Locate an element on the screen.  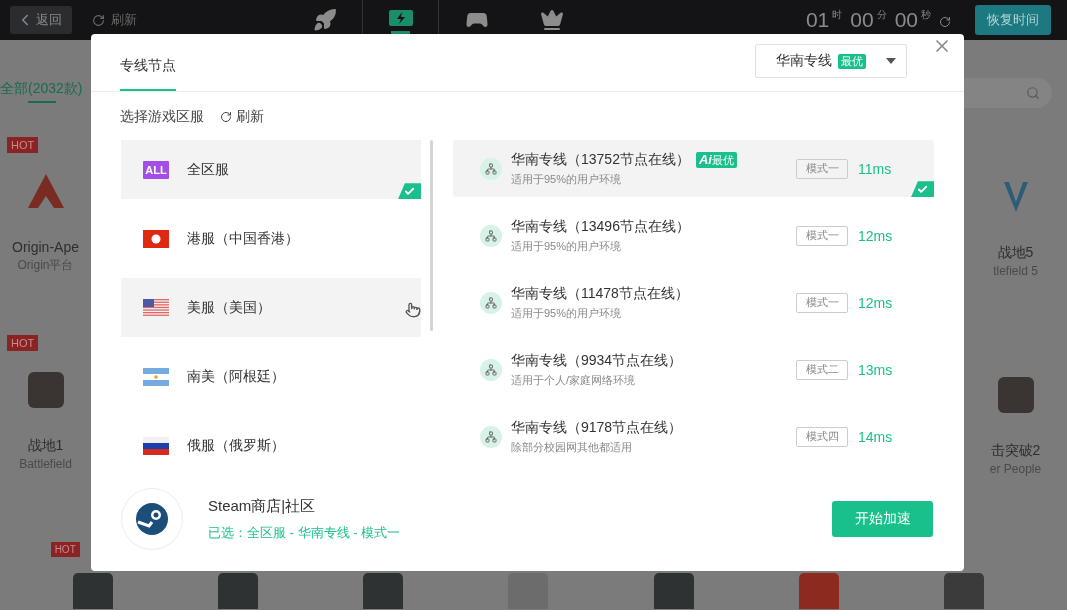
crown-icon is located at coordinates (551, 20).